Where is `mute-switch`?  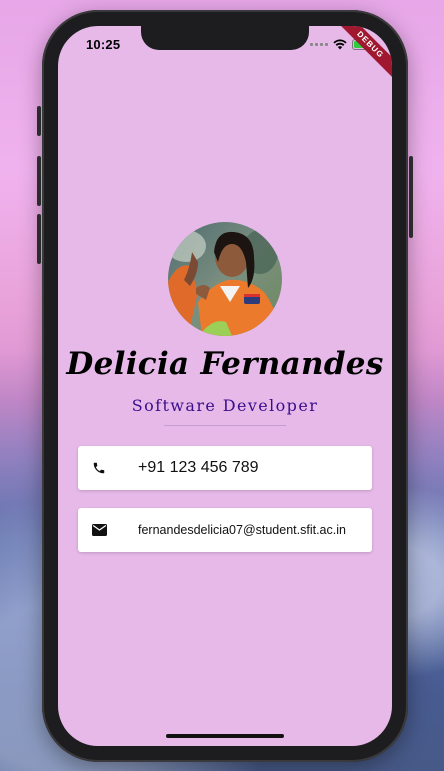
mute-switch is located at coordinates (39, 121).